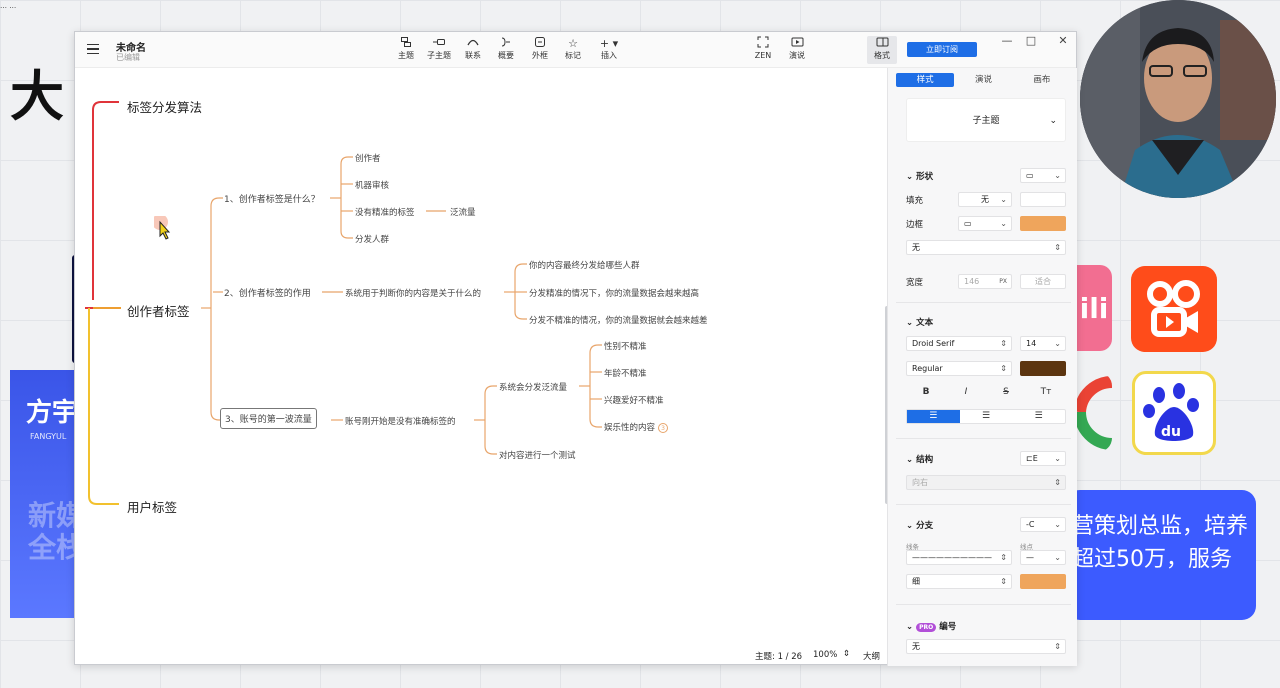  Describe the element at coordinates (959, 368) in the screenshot. I see `font-weight-select: Regular ⇕` at that location.